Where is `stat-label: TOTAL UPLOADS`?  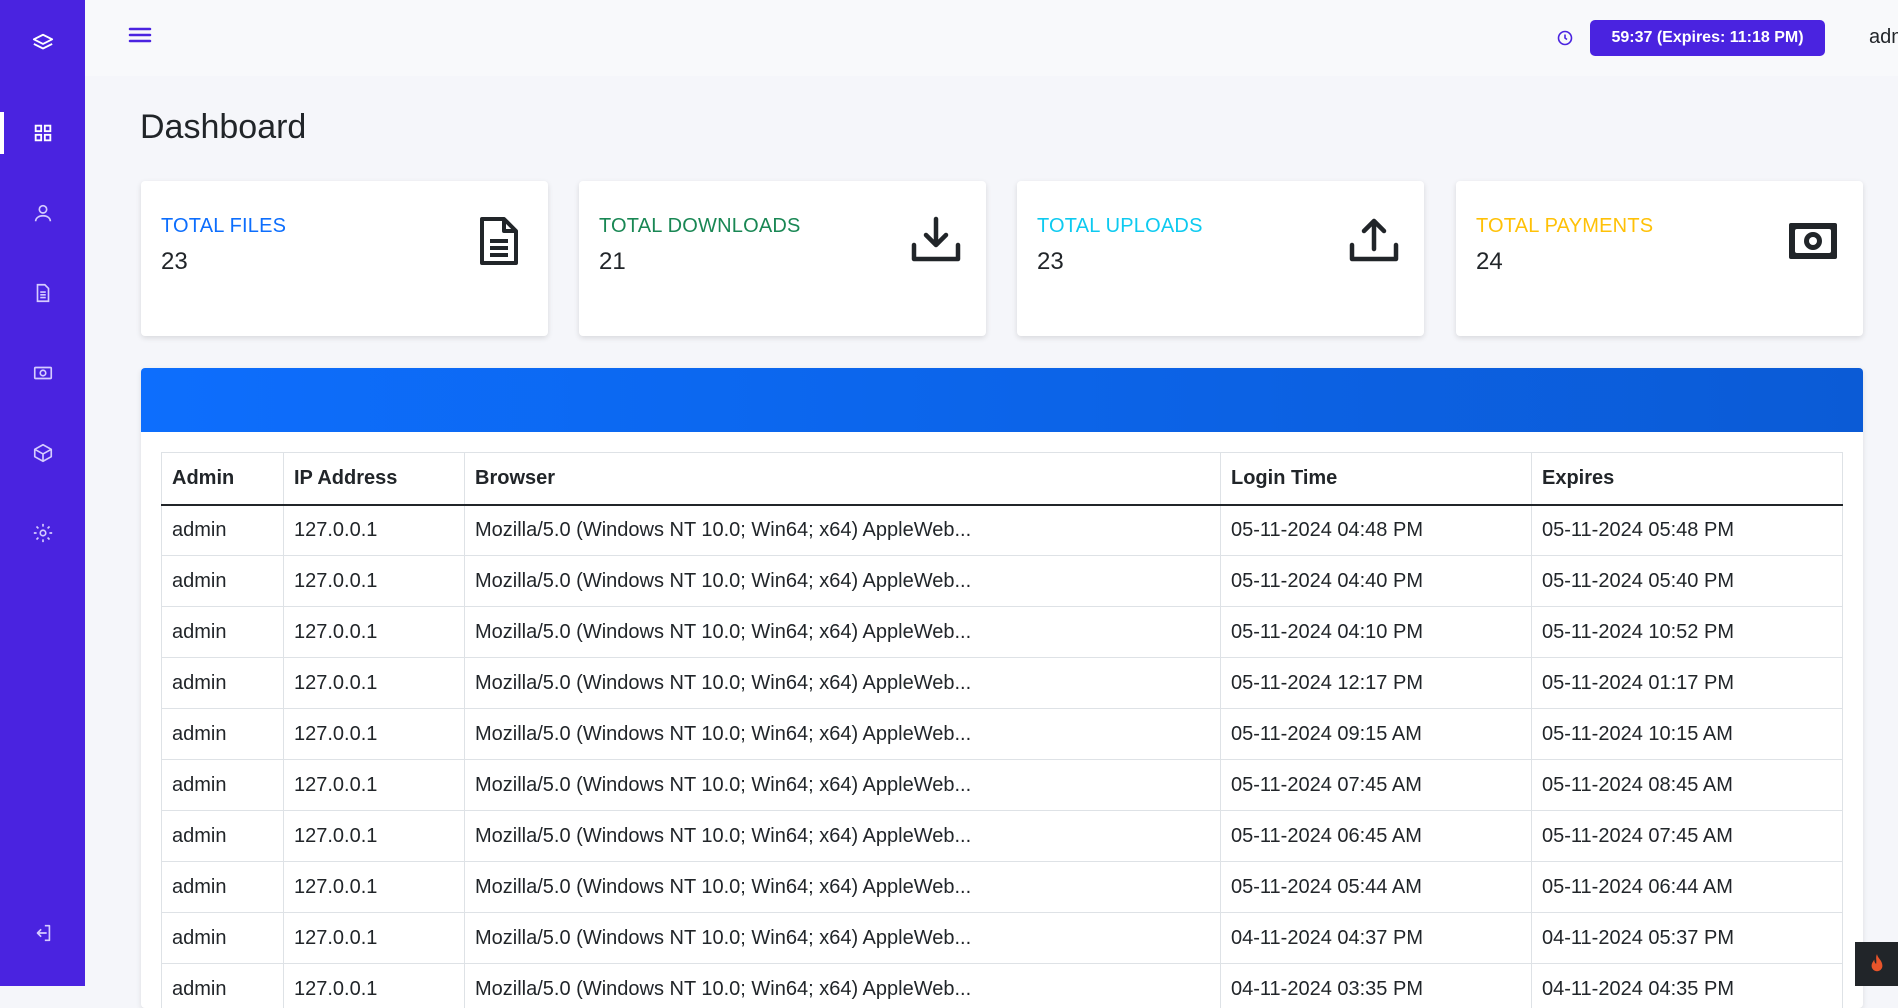
stat-label: TOTAL UPLOADS is located at coordinates (1120, 226).